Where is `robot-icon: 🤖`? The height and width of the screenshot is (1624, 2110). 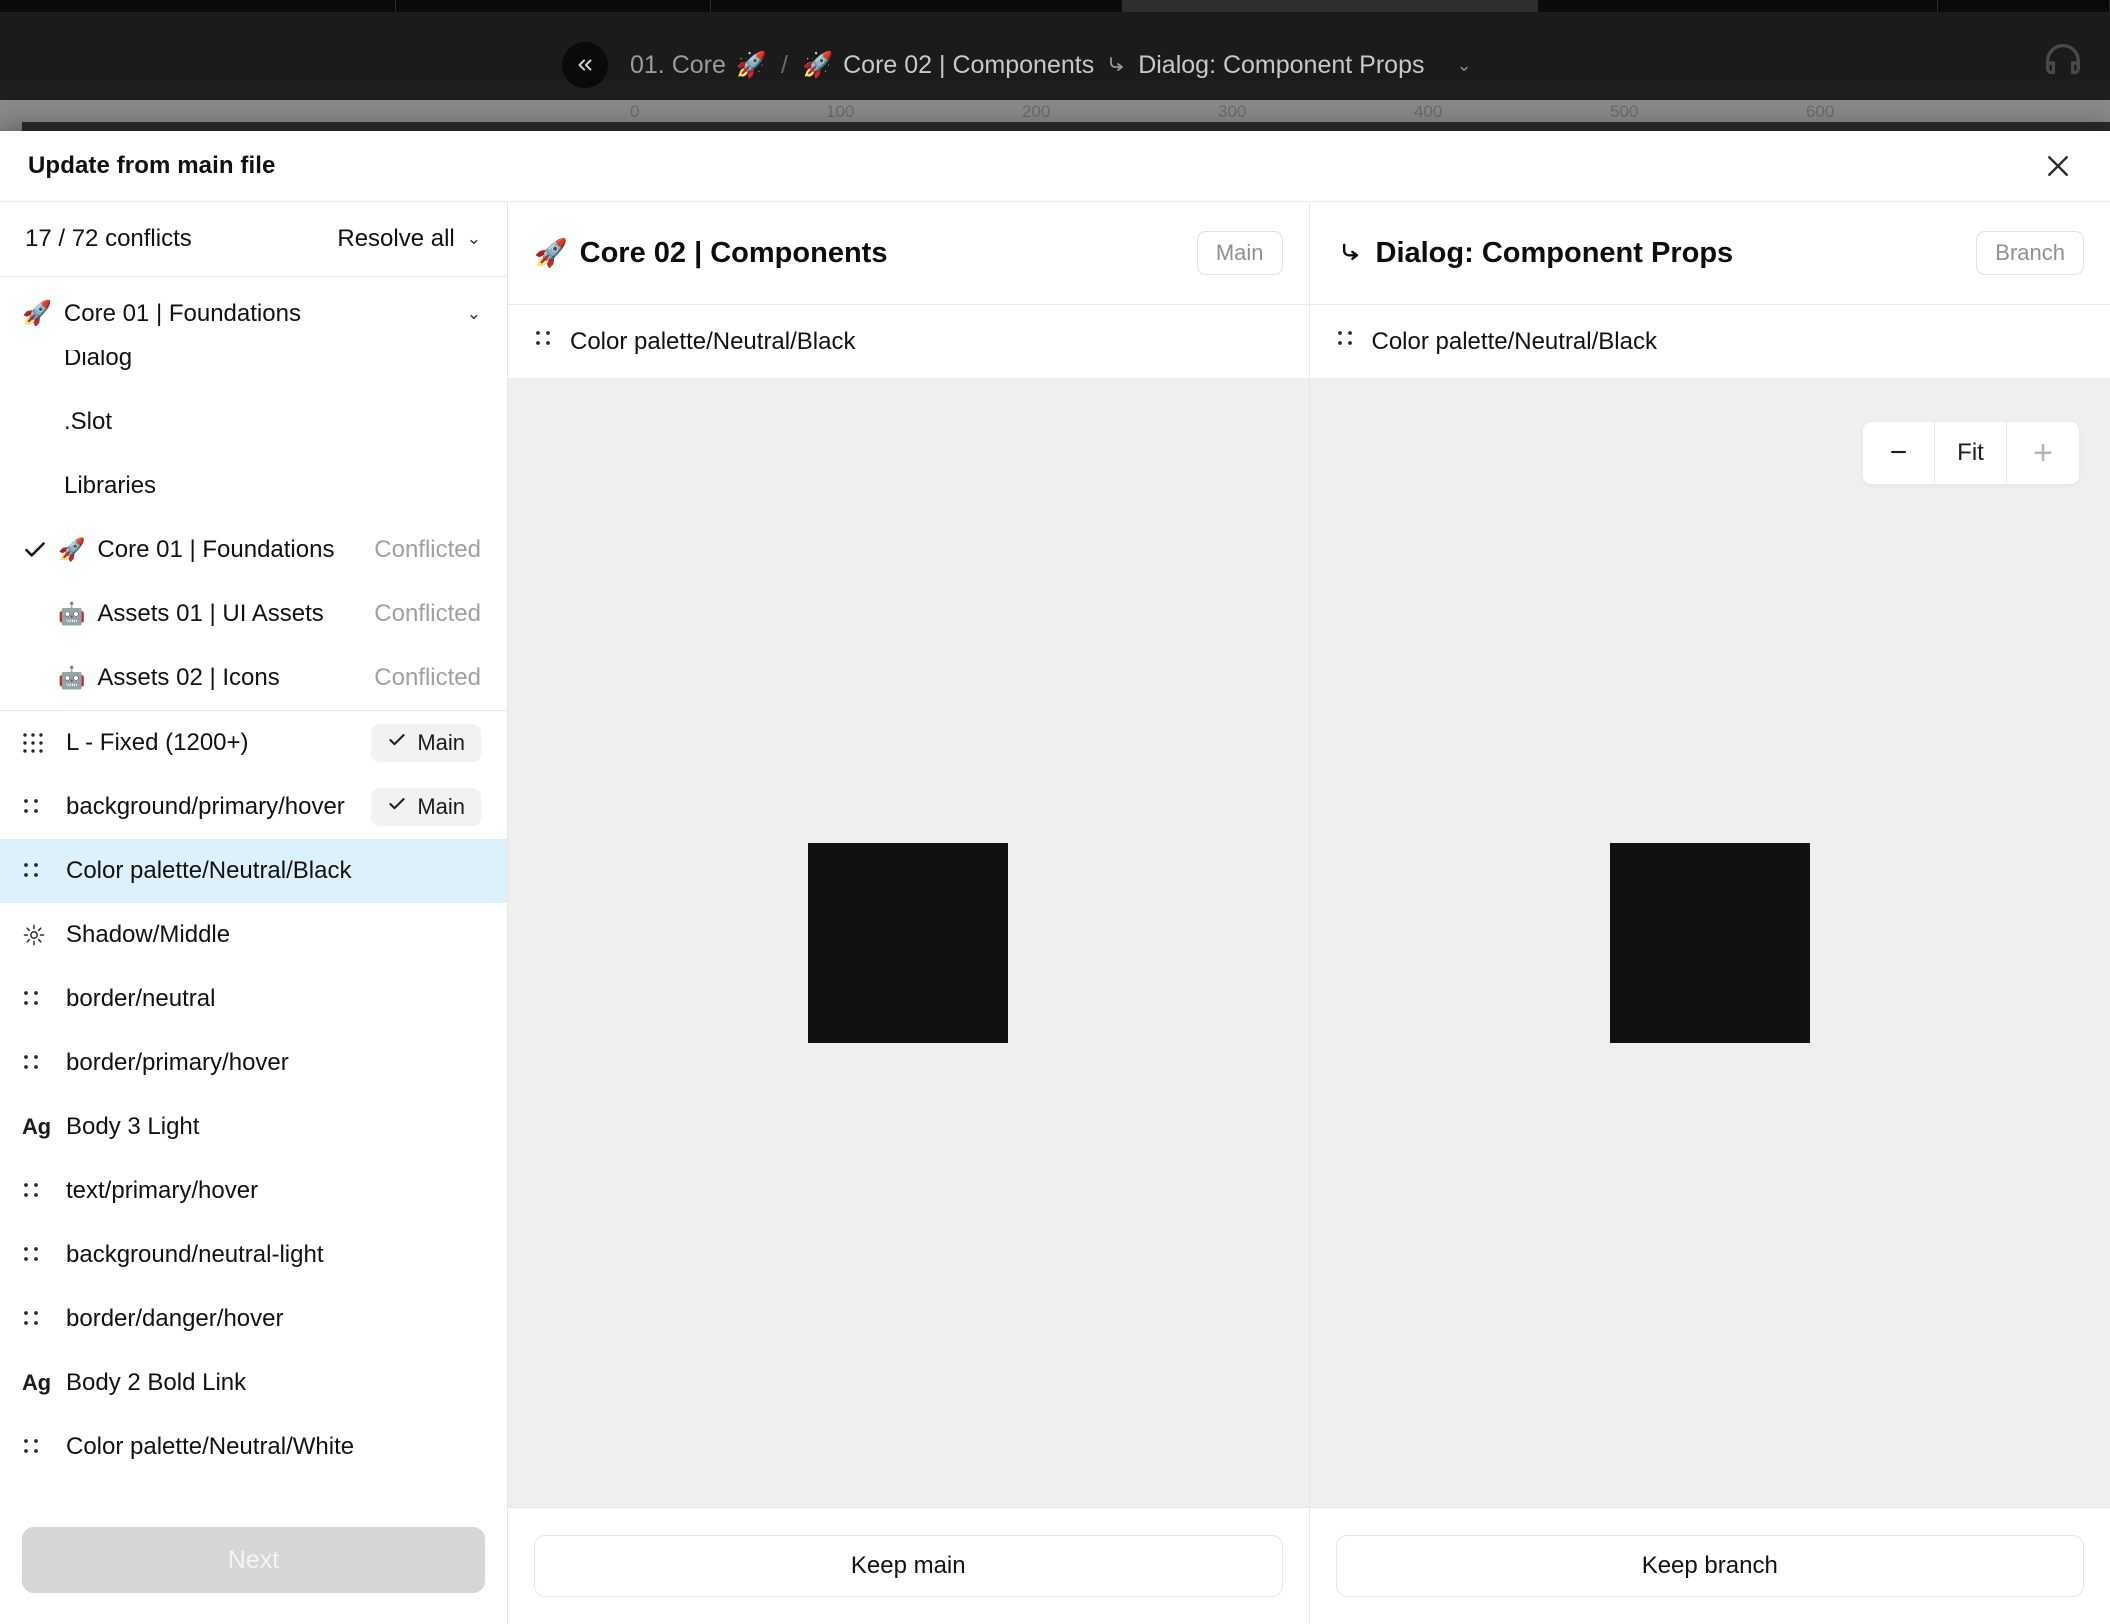
robot-icon: 🤖 is located at coordinates (72, 613).